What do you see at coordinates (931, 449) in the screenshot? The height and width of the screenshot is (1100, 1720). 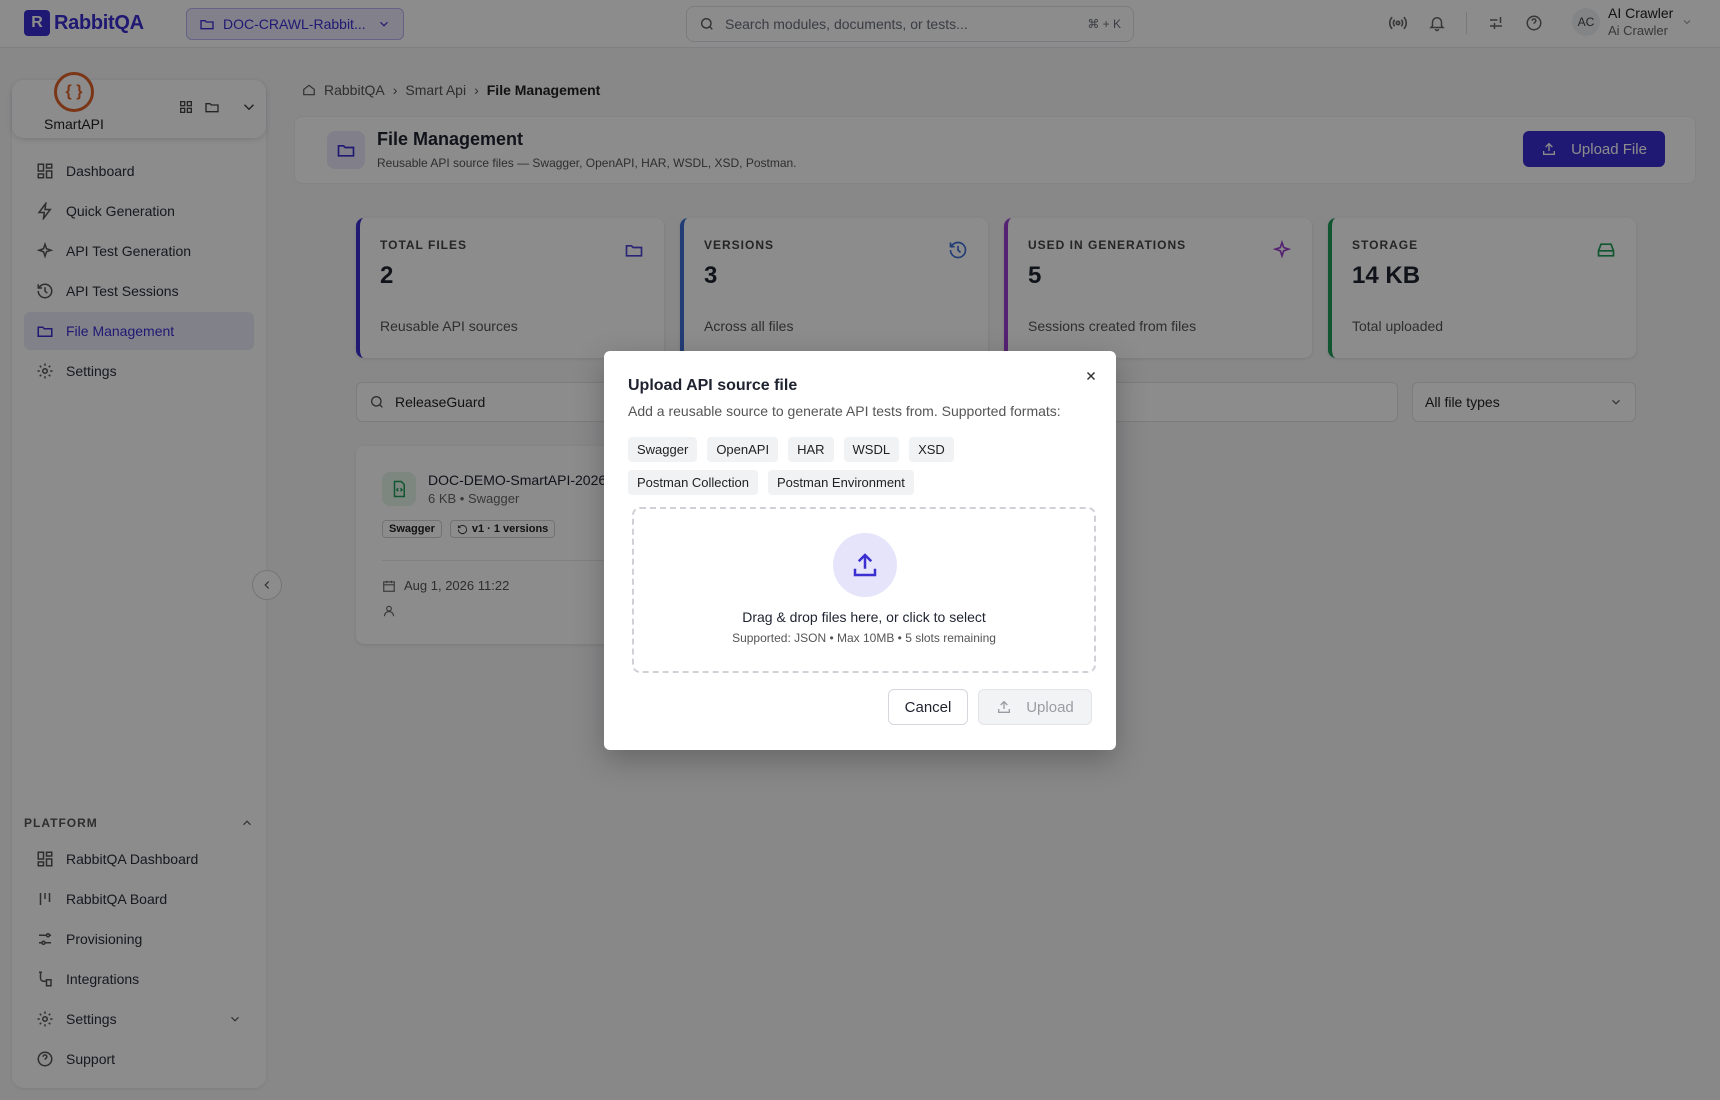 I see `format-chip: XSD` at bounding box center [931, 449].